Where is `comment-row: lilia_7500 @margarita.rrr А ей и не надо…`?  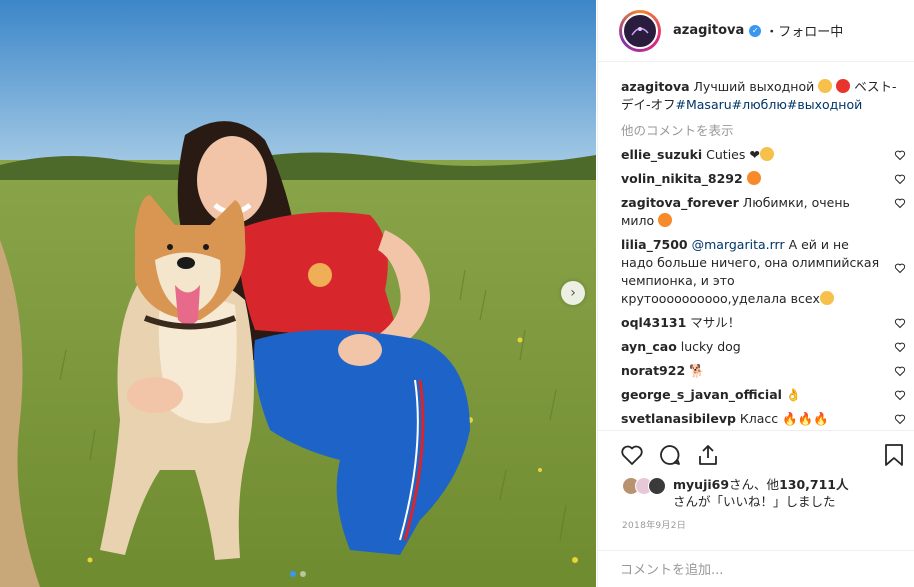
comment-row: lilia_7500 @margarita.rrr А ей и не надо… is located at coordinates (763, 272).